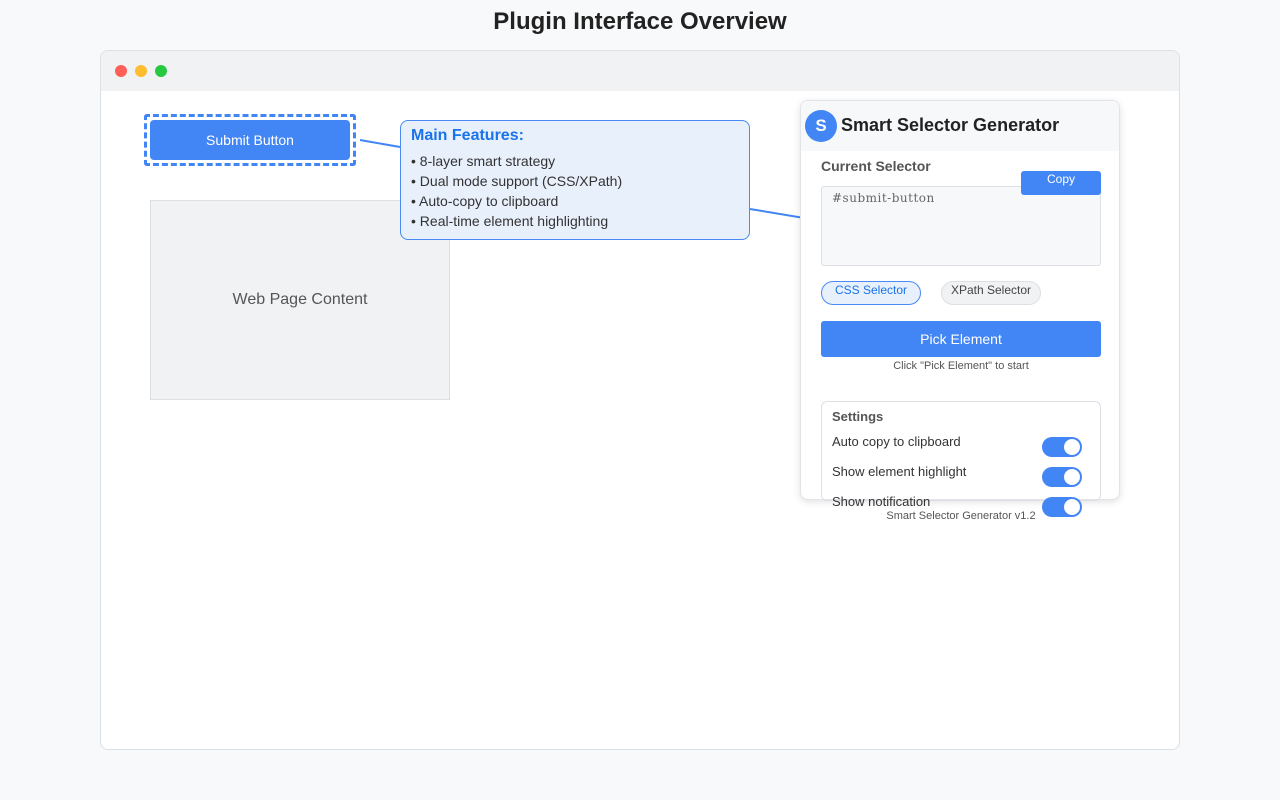 This screenshot has height=800, width=1280. I want to click on window-close-dot, so click(121, 71).